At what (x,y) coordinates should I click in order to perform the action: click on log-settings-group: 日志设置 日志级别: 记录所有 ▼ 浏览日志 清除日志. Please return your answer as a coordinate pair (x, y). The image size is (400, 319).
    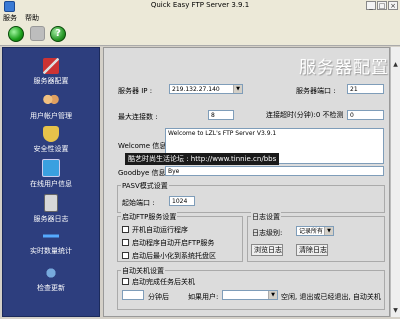
    Looking at the image, I should click on (316, 237).